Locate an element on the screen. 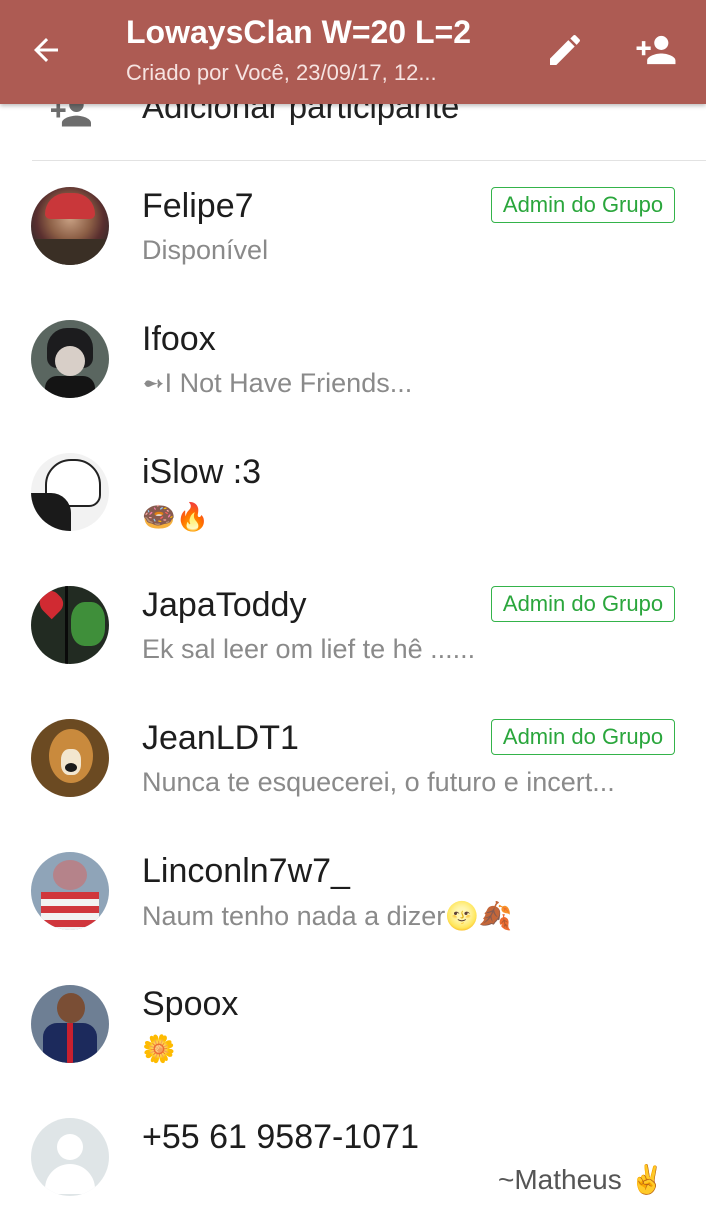  participant-name: JeanLDT1 is located at coordinates (220, 738).